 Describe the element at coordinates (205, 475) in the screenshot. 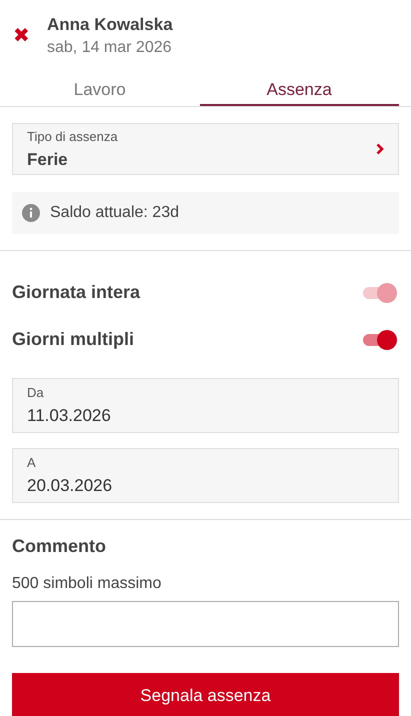

I see `date-field: A 20.03.2026` at that location.